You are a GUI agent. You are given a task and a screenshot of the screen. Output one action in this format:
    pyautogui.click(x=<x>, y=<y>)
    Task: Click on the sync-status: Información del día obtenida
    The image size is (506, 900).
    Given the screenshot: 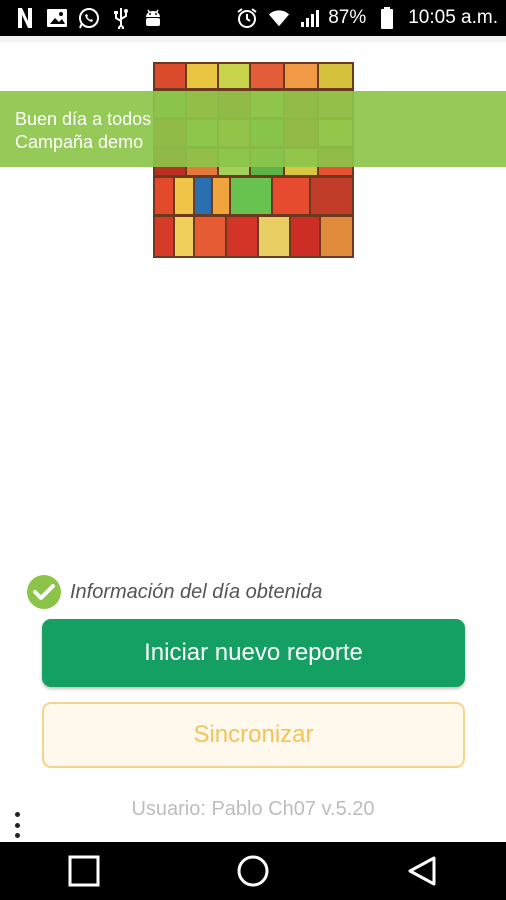 What is the action you would take?
    pyautogui.click(x=174, y=592)
    